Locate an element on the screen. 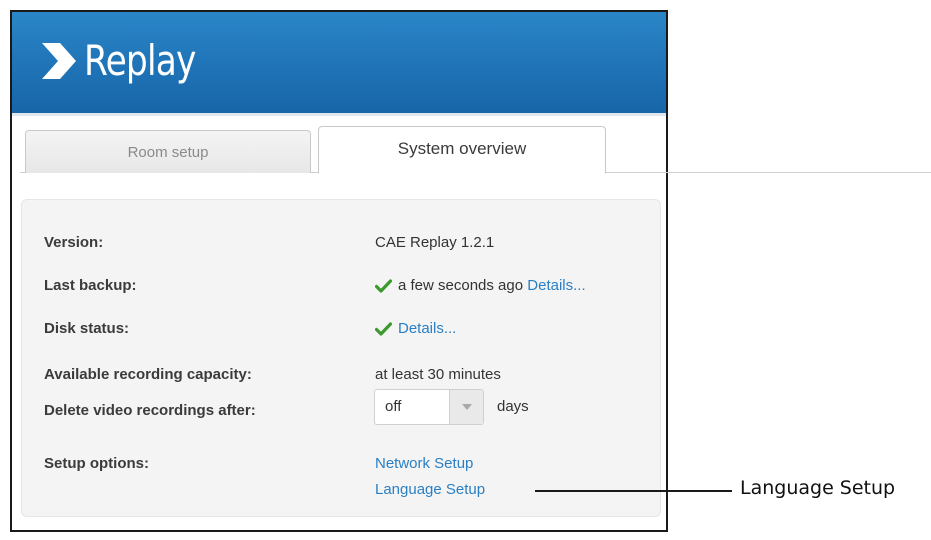 The height and width of the screenshot is (540, 931). delete-after-selected: off is located at coordinates (393, 406).